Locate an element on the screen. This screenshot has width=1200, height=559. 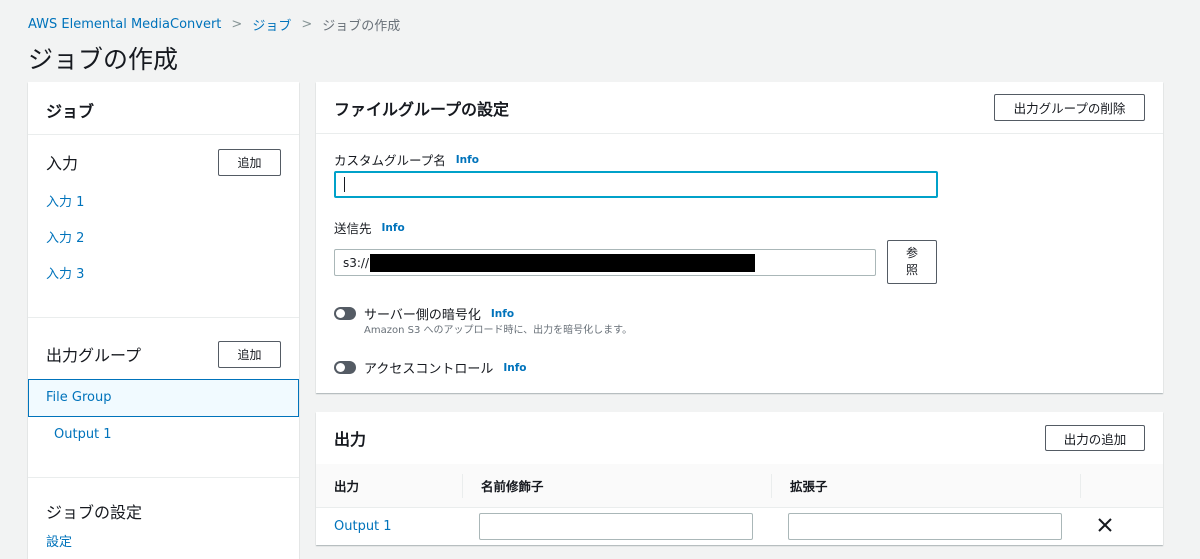
column-name-modifier: 名前修飾子 is located at coordinates (616, 485).